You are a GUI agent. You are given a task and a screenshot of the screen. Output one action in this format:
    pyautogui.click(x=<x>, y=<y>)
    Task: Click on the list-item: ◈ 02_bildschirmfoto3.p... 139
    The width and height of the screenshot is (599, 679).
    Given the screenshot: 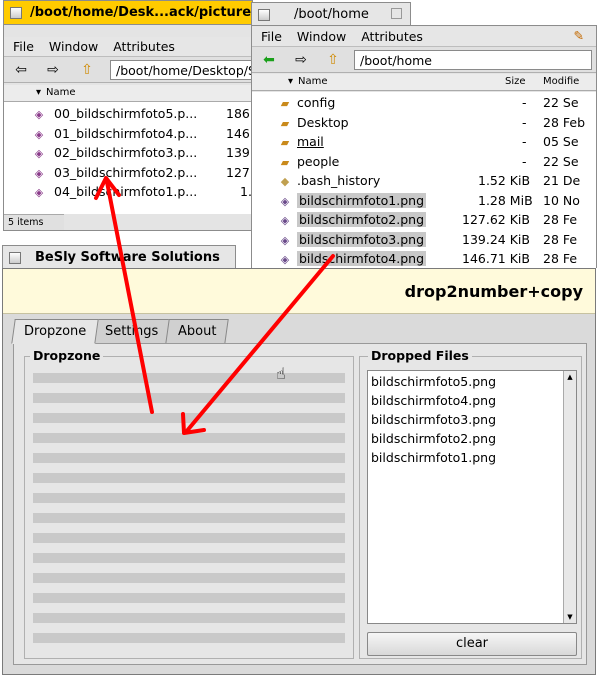 What is the action you would take?
    pyautogui.click(x=128, y=154)
    